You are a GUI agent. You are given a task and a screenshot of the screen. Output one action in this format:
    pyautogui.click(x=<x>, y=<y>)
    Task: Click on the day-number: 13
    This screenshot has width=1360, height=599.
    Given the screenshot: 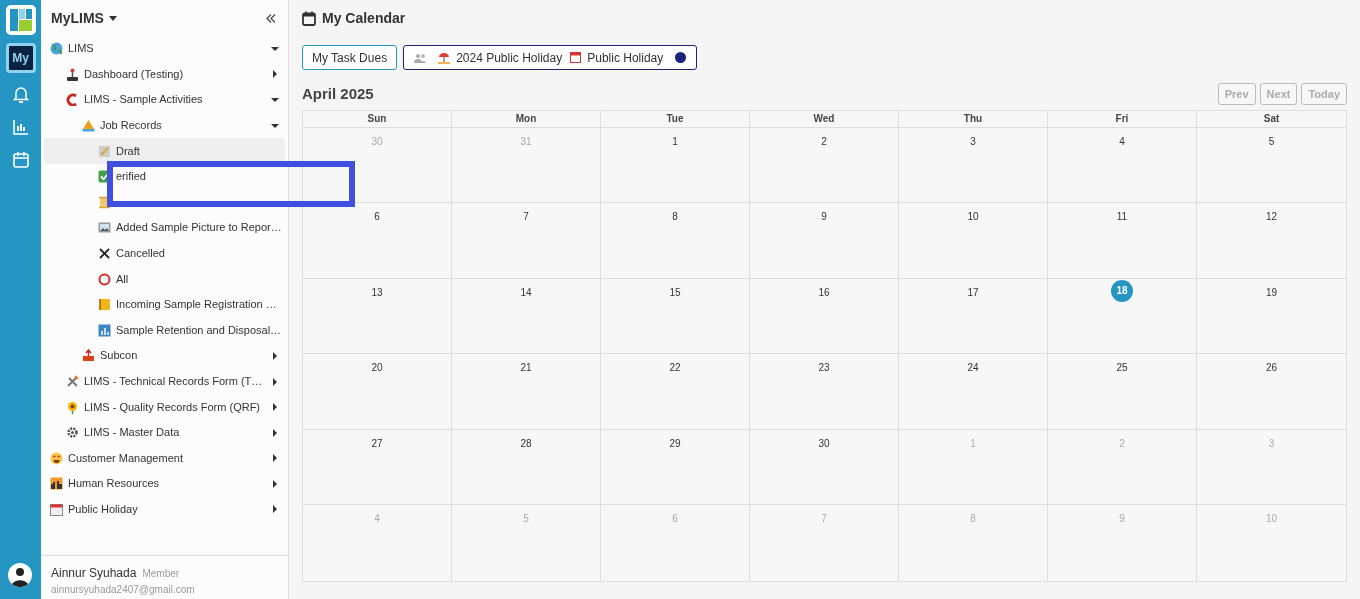 What is the action you would take?
    pyautogui.click(x=377, y=291)
    